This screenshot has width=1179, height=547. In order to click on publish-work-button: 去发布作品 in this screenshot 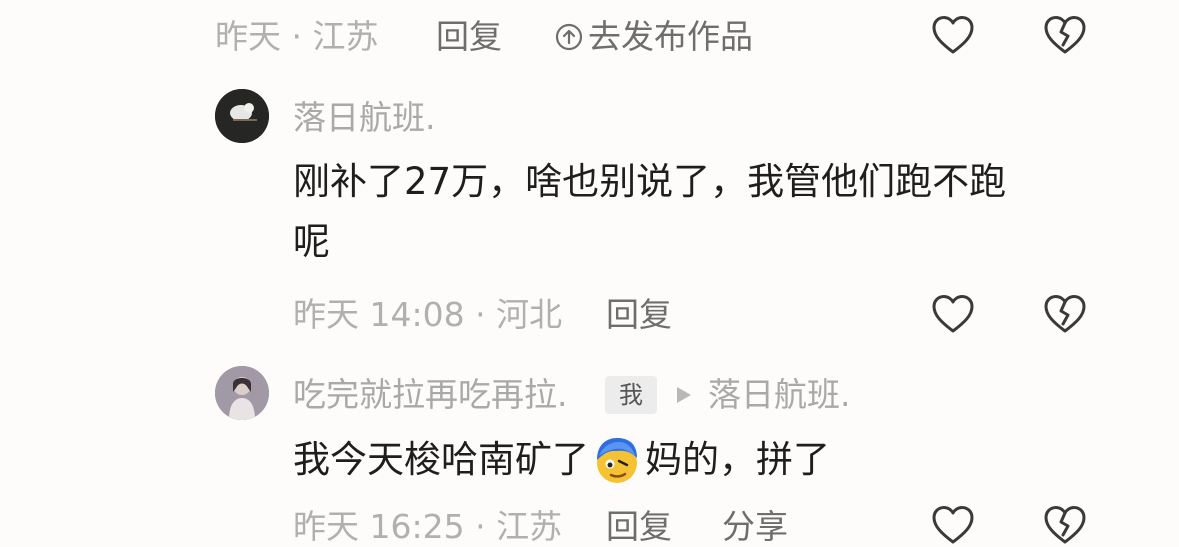, I will do `click(653, 37)`.